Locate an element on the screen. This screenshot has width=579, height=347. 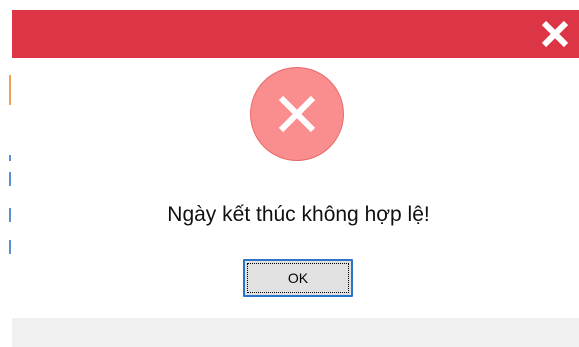
error-x-icon is located at coordinates (297, 114).